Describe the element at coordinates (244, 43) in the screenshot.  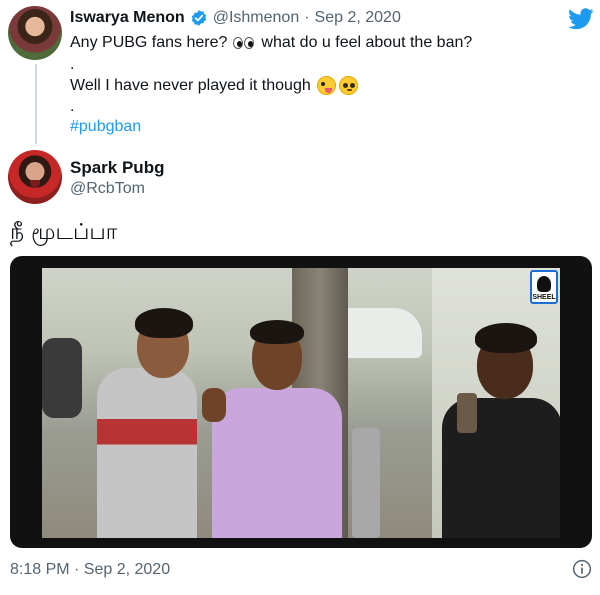
I see `eyes-icon` at that location.